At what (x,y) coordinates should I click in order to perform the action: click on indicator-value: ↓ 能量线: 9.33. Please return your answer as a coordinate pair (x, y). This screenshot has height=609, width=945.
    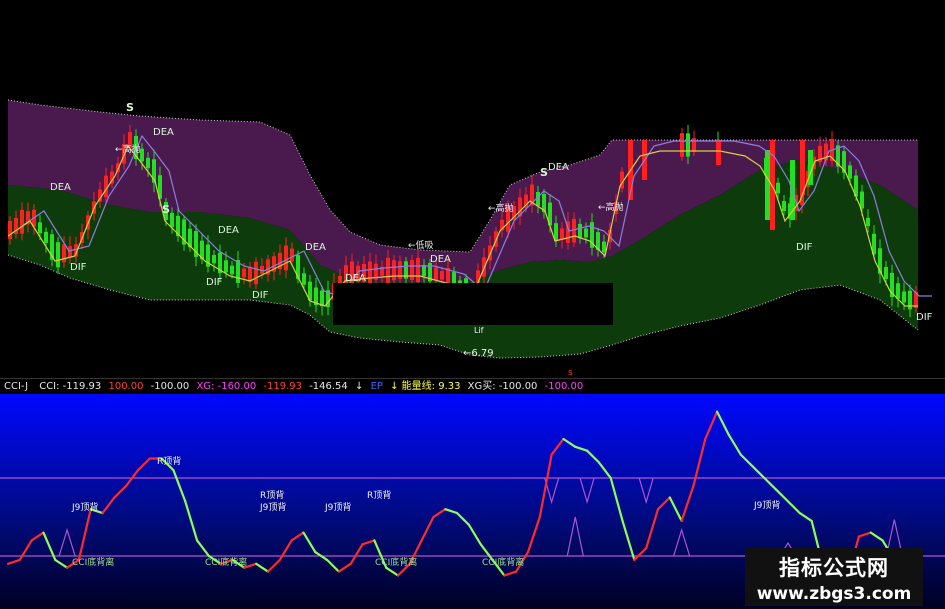
    Looking at the image, I should click on (425, 386).